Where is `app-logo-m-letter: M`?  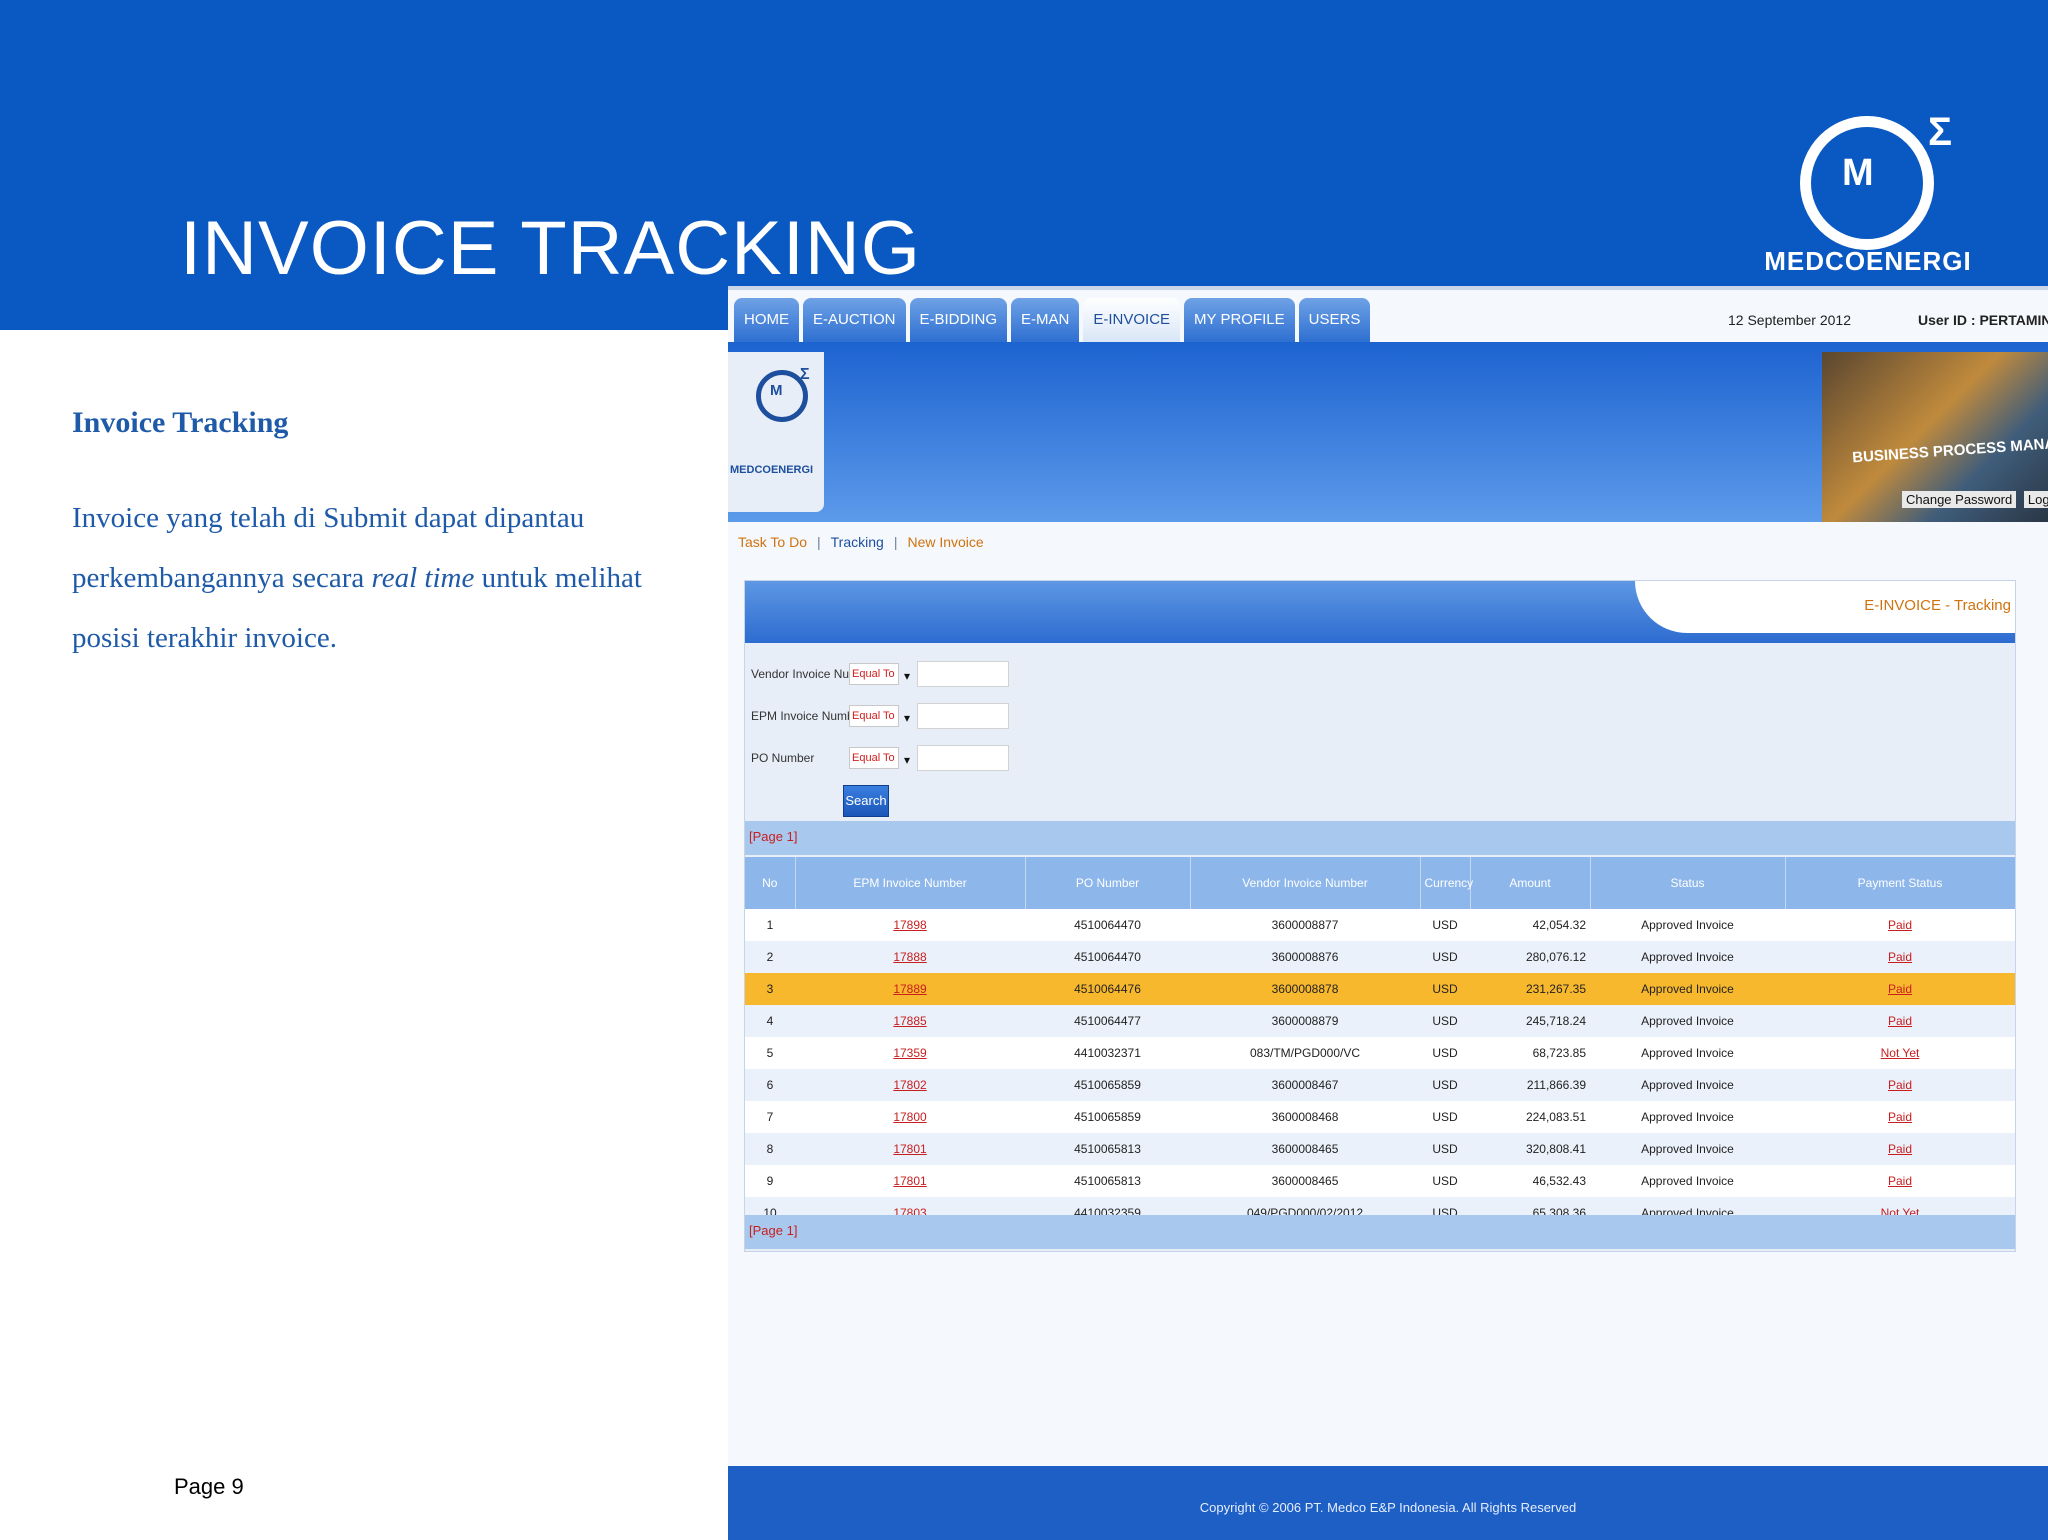
app-logo-m-letter: M is located at coordinates (776, 390).